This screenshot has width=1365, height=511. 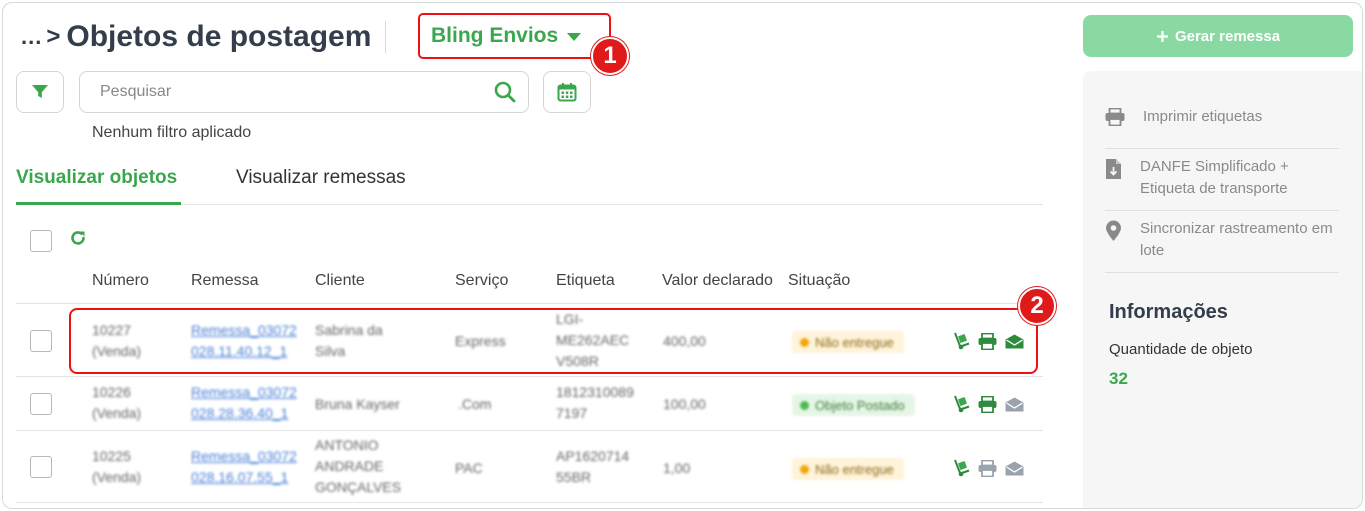 I want to click on search-icon, so click(x=505, y=92).